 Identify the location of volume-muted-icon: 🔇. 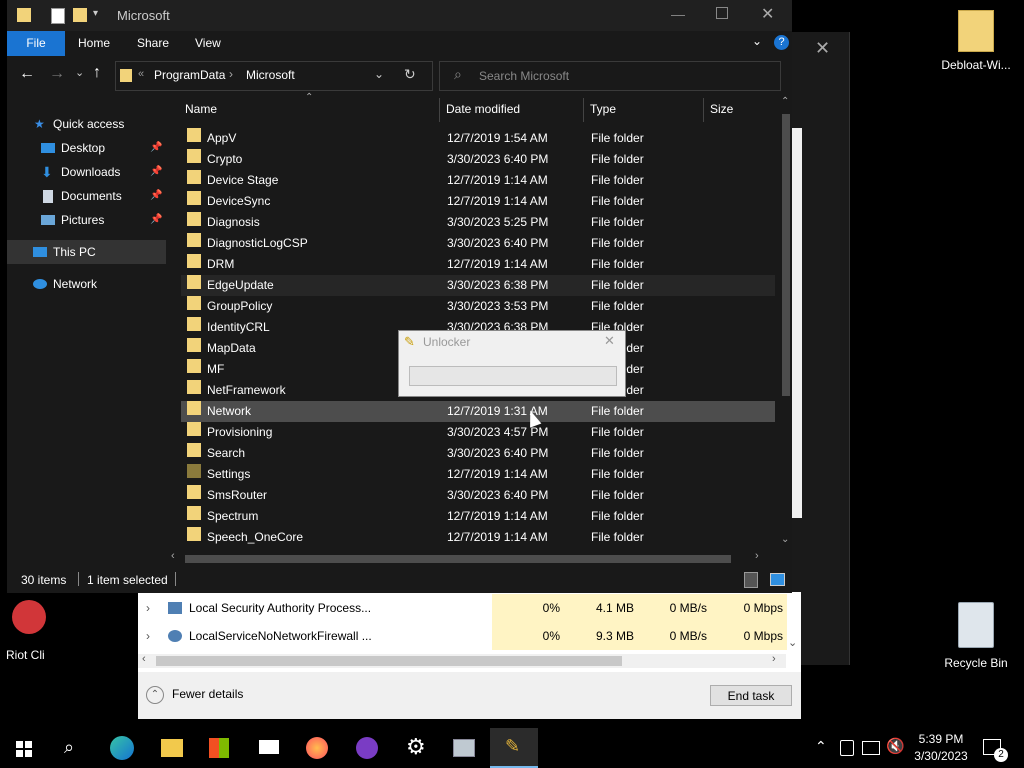
(895, 746).